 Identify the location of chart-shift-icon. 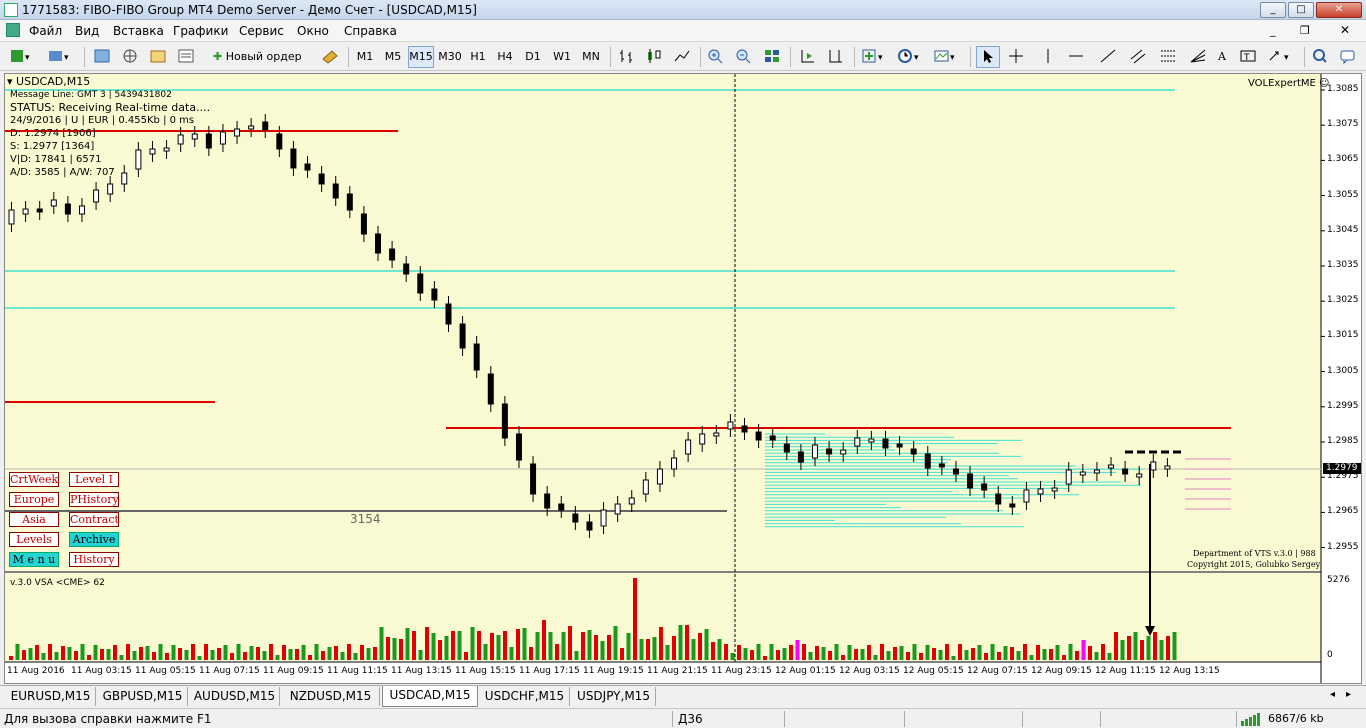
(836, 57).